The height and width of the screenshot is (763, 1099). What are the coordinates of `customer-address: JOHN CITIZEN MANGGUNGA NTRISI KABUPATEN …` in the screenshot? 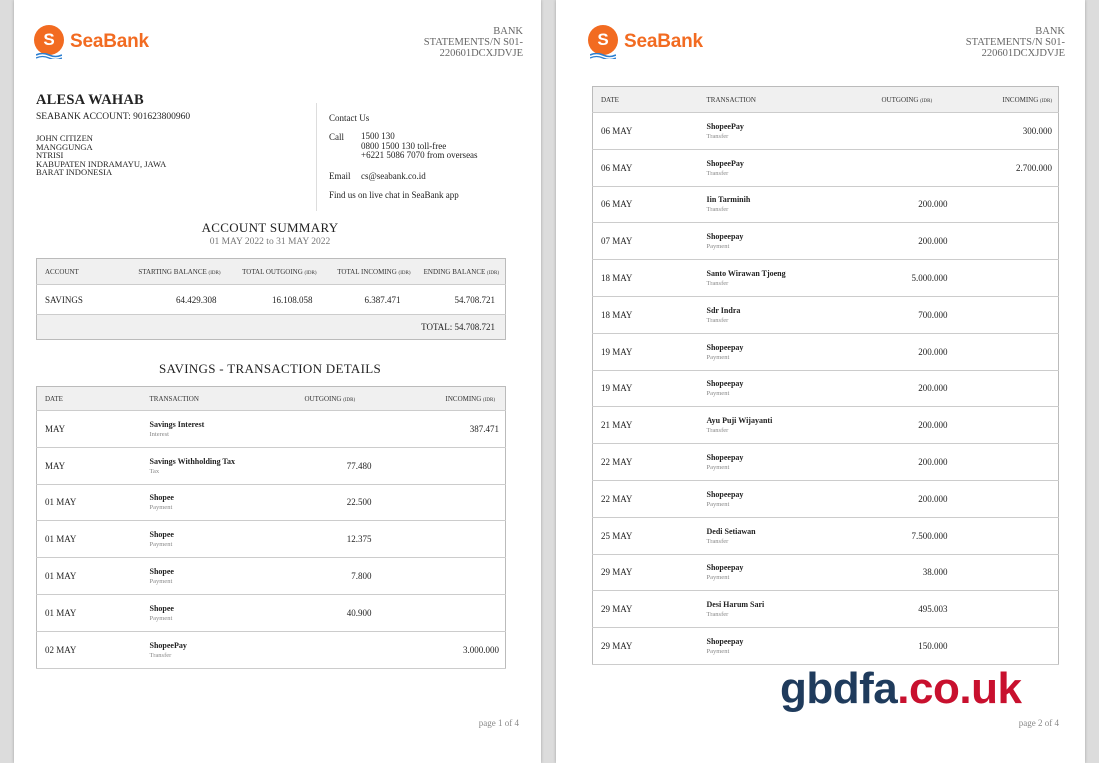 It's located at (101, 155).